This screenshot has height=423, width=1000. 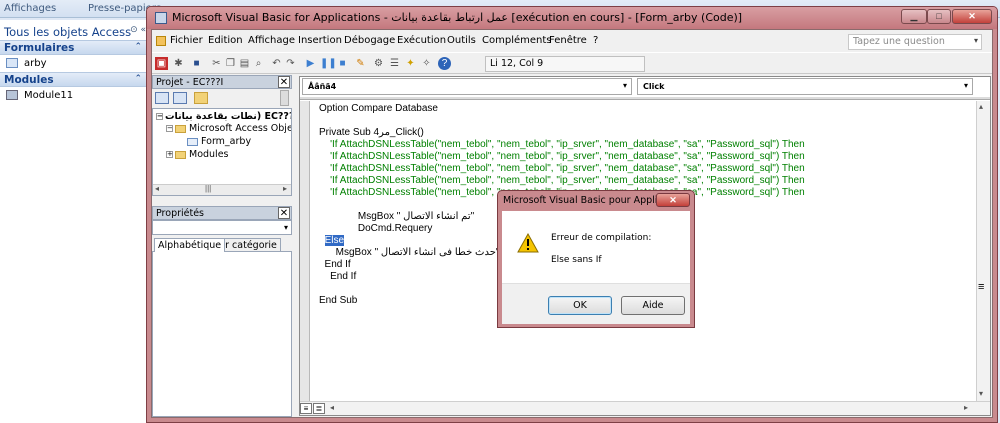 I want to click on code-line: DoCmd.Requery, so click(x=375, y=228).